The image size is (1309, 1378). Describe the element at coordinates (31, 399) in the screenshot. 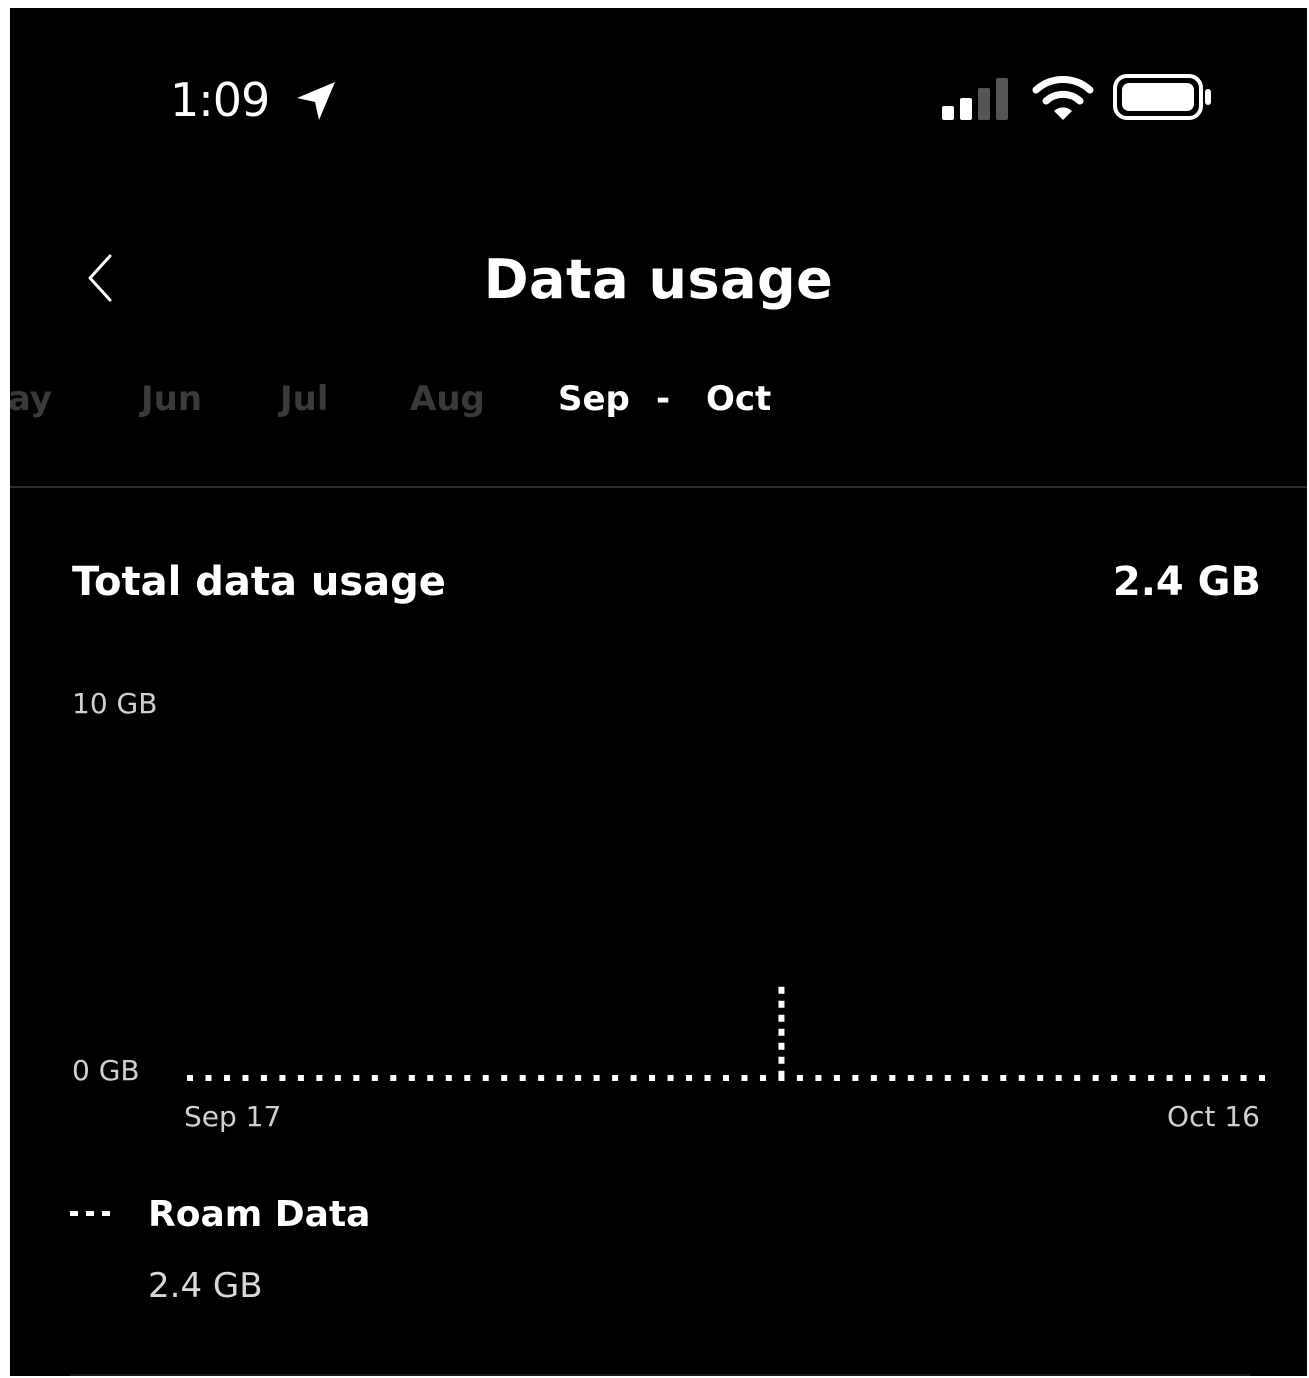

I see `tab-month-may: May` at that location.